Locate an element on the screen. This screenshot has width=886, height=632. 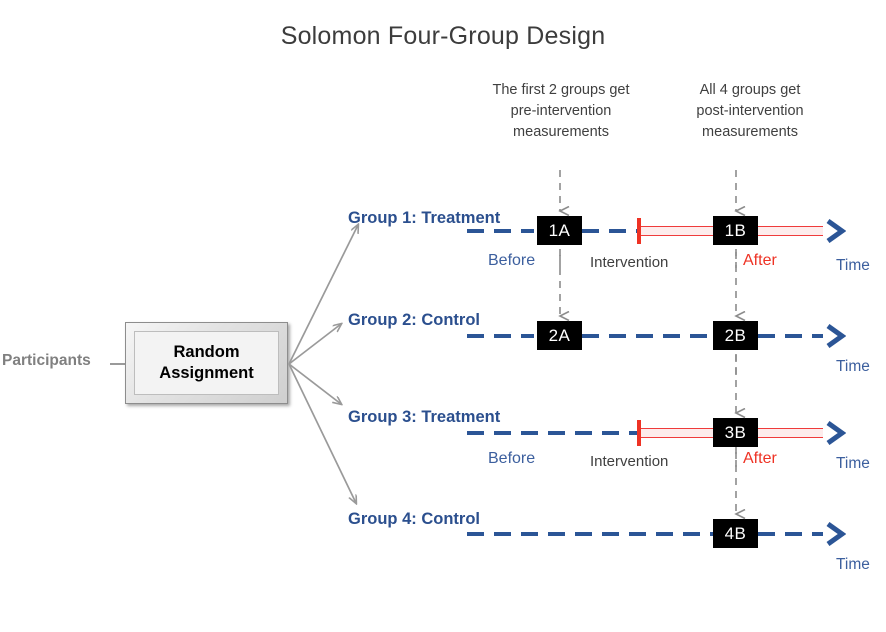
row4-pre-dashed-line is located at coordinates (590, 534).